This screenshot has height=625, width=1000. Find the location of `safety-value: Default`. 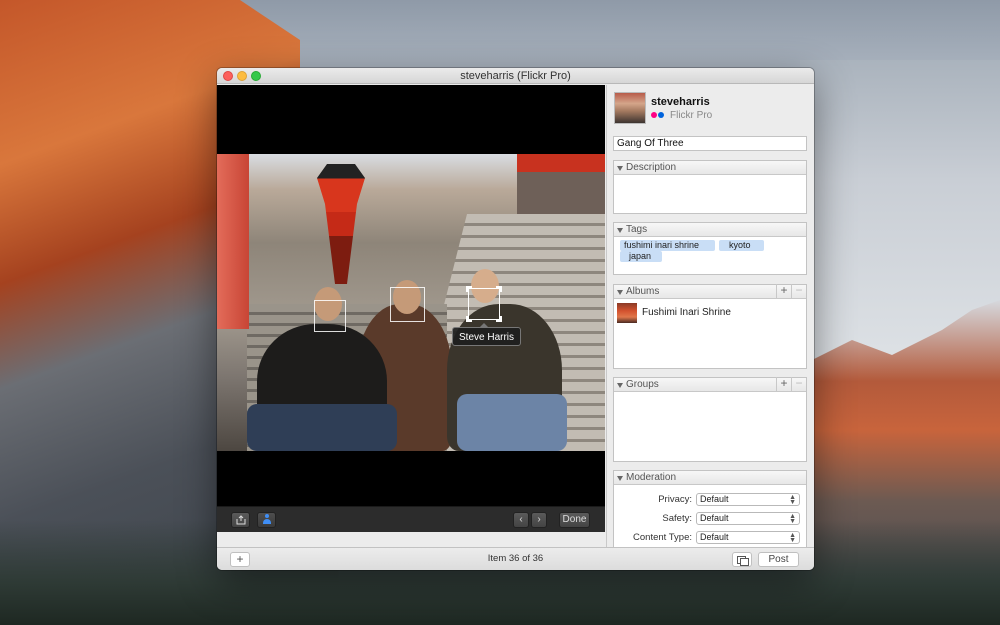

safety-value: Default is located at coordinates (714, 518).